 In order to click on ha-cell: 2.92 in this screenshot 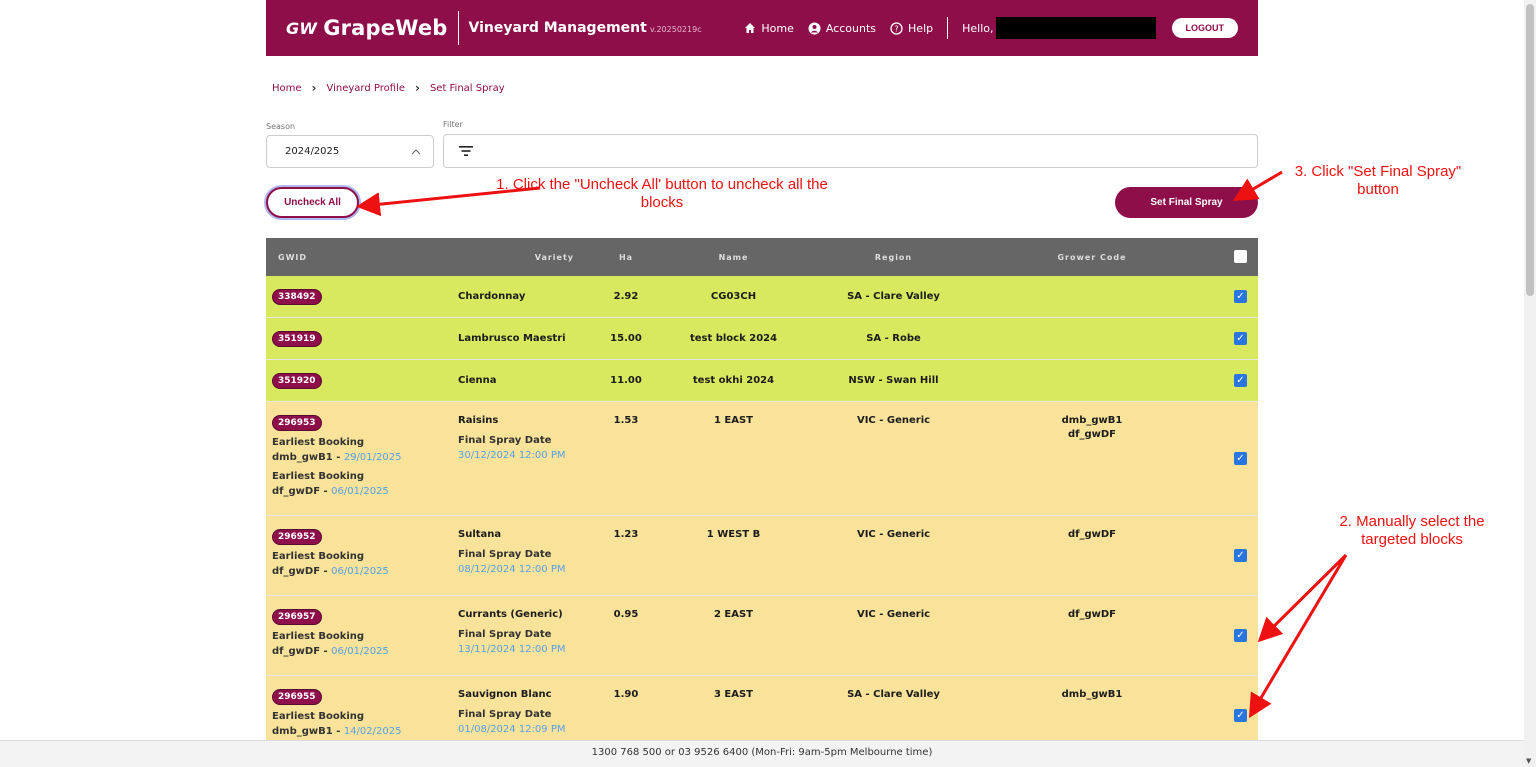, I will do `click(626, 296)`.